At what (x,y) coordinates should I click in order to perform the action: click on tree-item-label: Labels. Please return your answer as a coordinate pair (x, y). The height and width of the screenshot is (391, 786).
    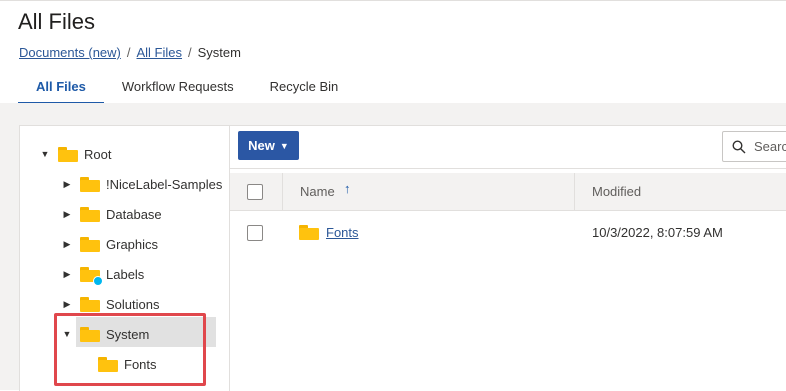
    Looking at the image, I should click on (125, 274).